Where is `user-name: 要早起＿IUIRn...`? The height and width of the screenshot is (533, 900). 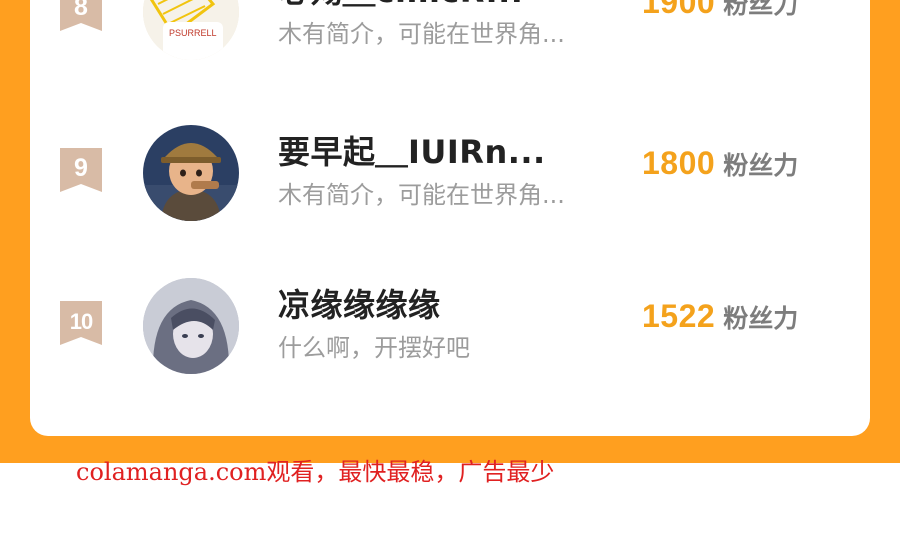 user-name: 要早起＿IUIRn... is located at coordinates (443, 150).